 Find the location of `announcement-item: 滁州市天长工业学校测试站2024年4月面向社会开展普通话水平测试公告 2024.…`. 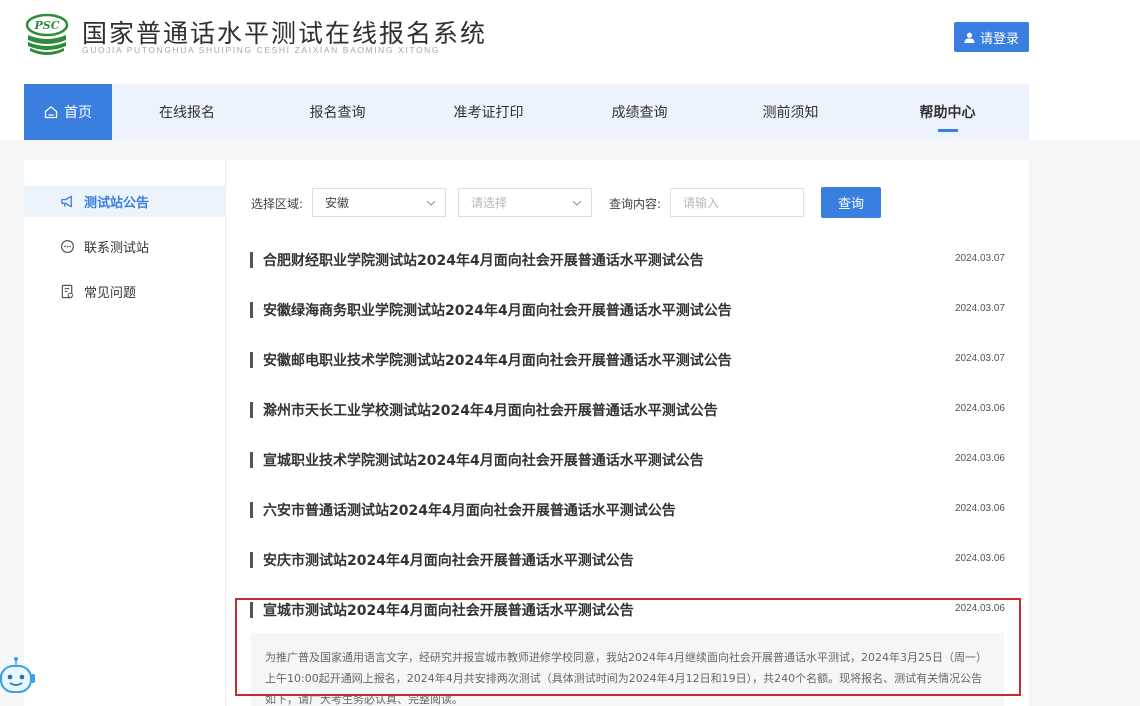

announcement-item: 滁州市天长工业学校测试站2024年4月面向社会开展普通话水平测试公告 2024.… is located at coordinates (627, 410).